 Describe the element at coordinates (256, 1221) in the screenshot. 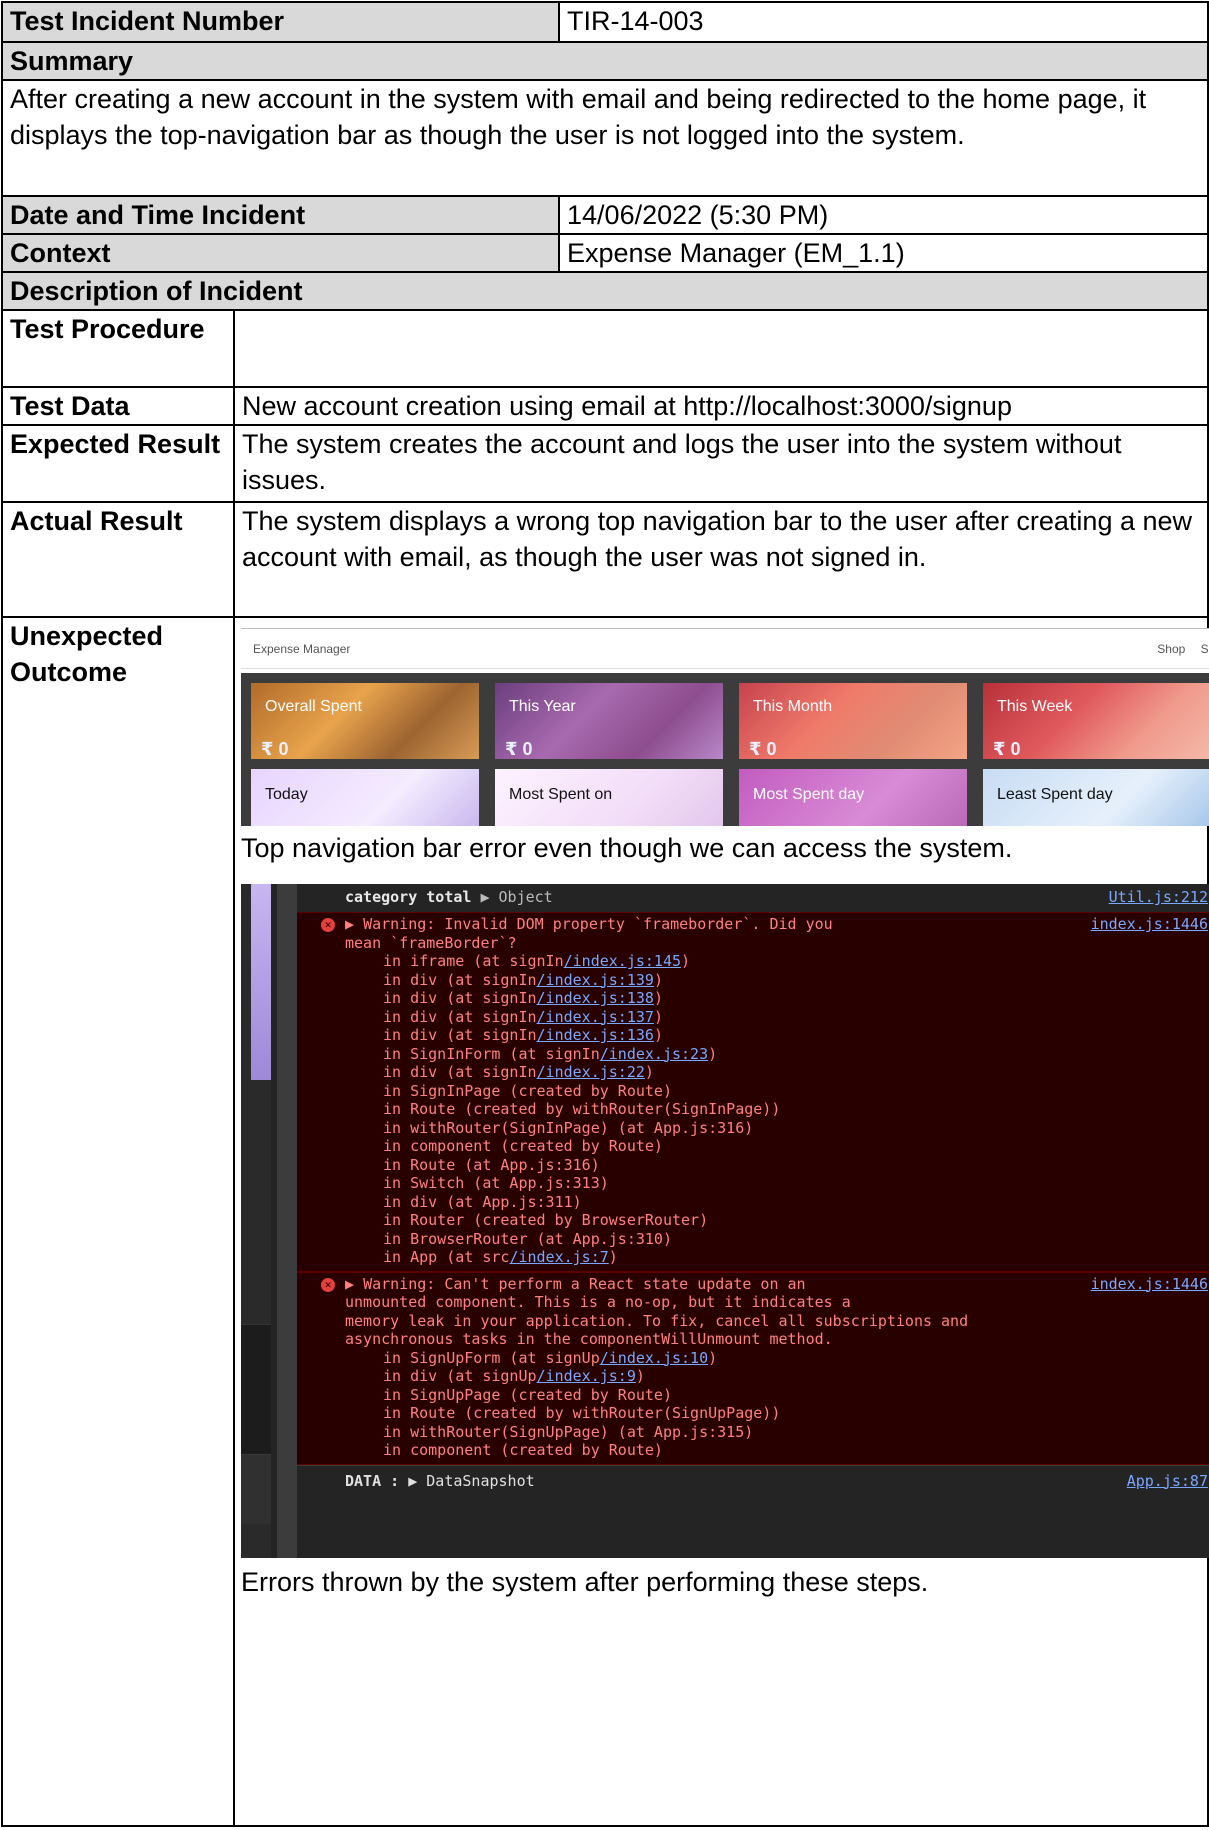

I see `left-pane` at that location.